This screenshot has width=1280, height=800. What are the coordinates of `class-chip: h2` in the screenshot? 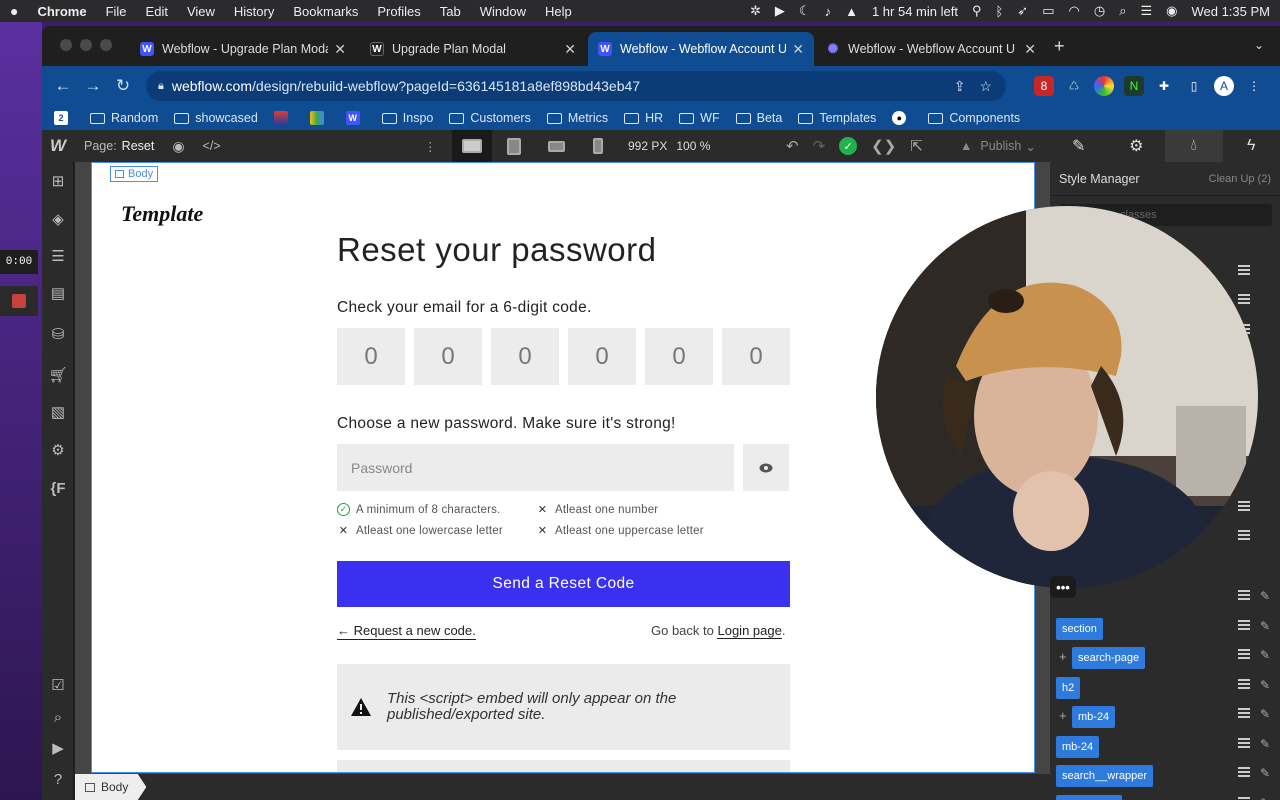 It's located at (1068, 688).